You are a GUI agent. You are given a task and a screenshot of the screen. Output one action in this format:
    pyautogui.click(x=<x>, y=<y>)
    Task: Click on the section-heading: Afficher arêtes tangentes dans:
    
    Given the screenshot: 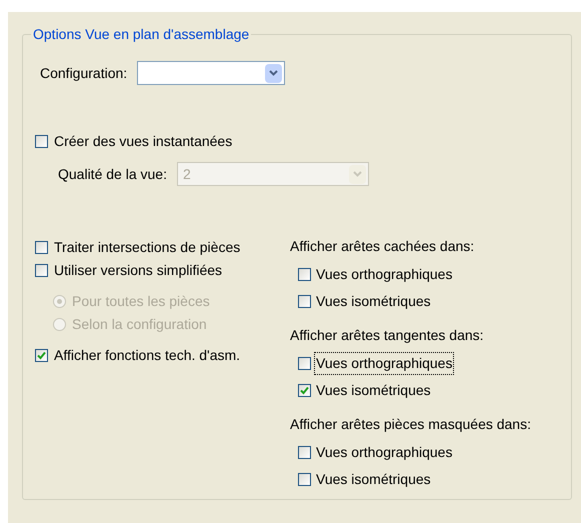 What is the action you would take?
    pyautogui.click(x=387, y=335)
    